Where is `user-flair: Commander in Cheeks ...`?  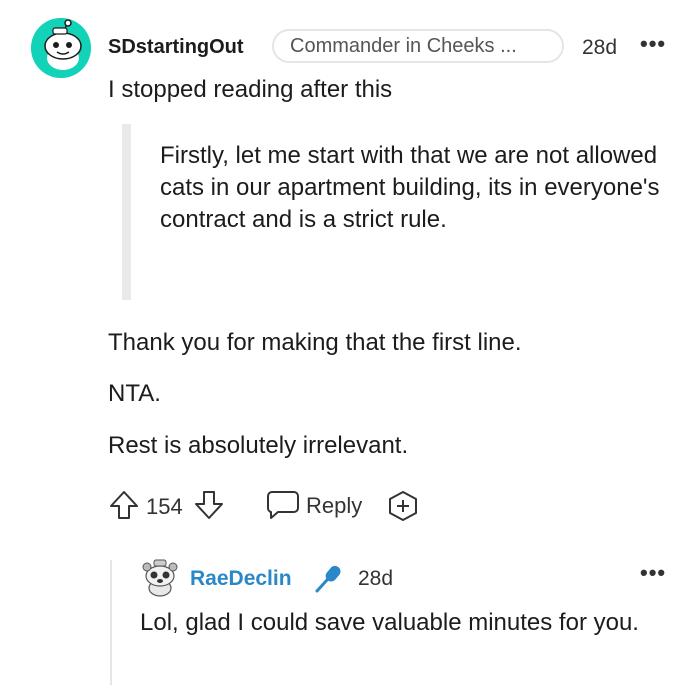
user-flair: Commander in Cheeks ... is located at coordinates (418, 46).